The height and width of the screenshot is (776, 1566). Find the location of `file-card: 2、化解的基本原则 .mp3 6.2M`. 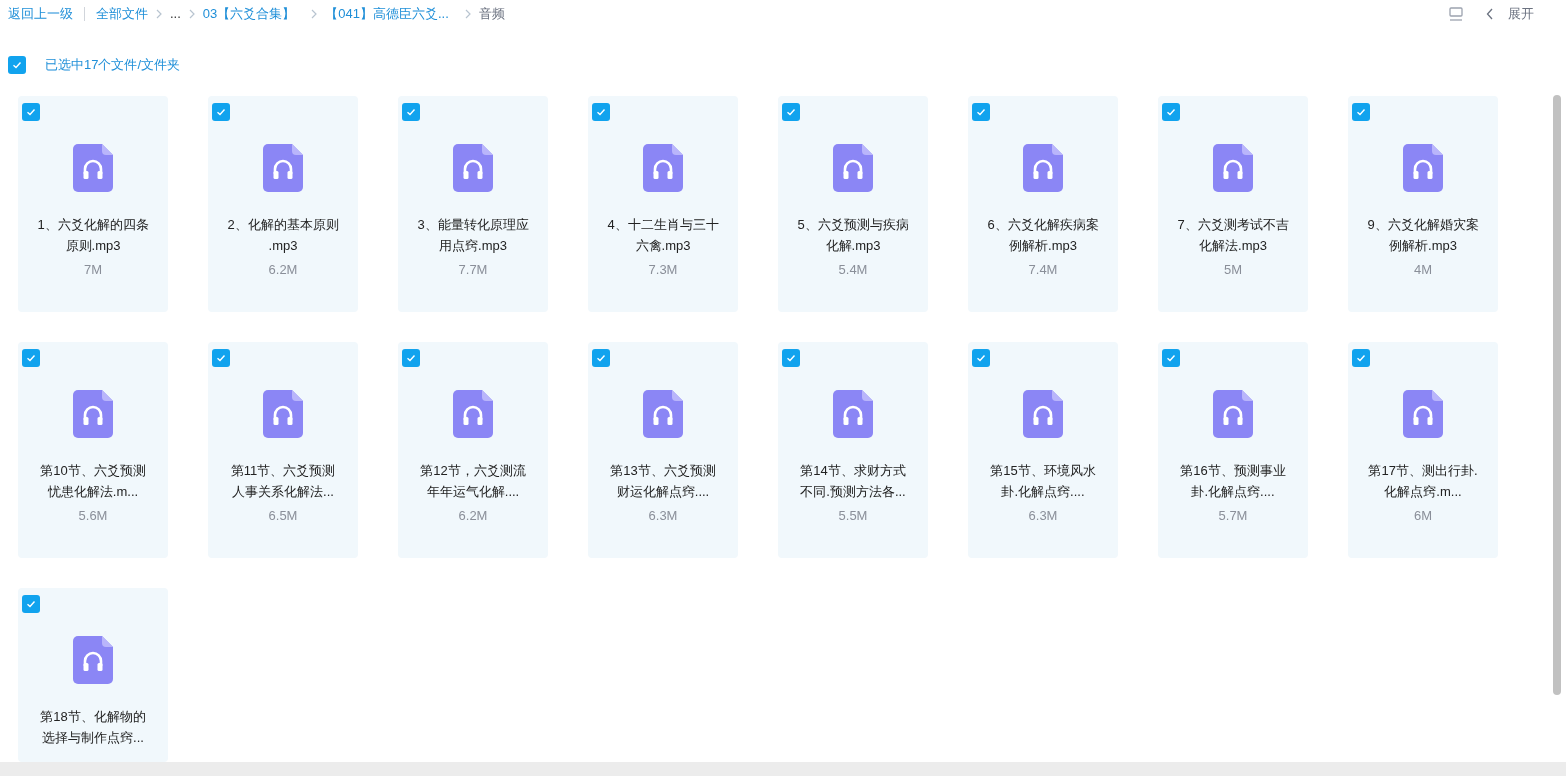

file-card: 2、化解的基本原则 .mp3 6.2M is located at coordinates (283, 204).